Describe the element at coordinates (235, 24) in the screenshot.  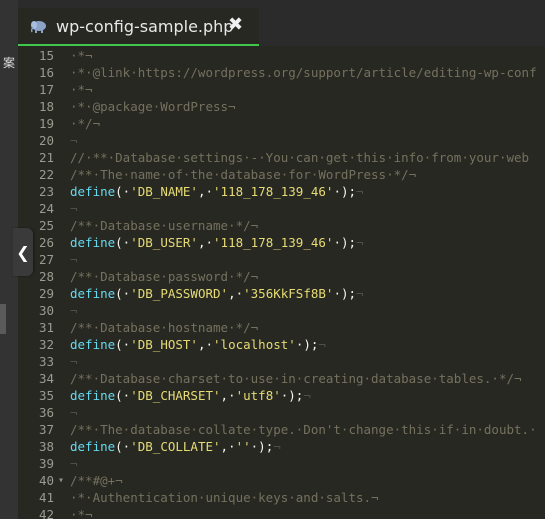
I see `close-icon: ✖` at that location.